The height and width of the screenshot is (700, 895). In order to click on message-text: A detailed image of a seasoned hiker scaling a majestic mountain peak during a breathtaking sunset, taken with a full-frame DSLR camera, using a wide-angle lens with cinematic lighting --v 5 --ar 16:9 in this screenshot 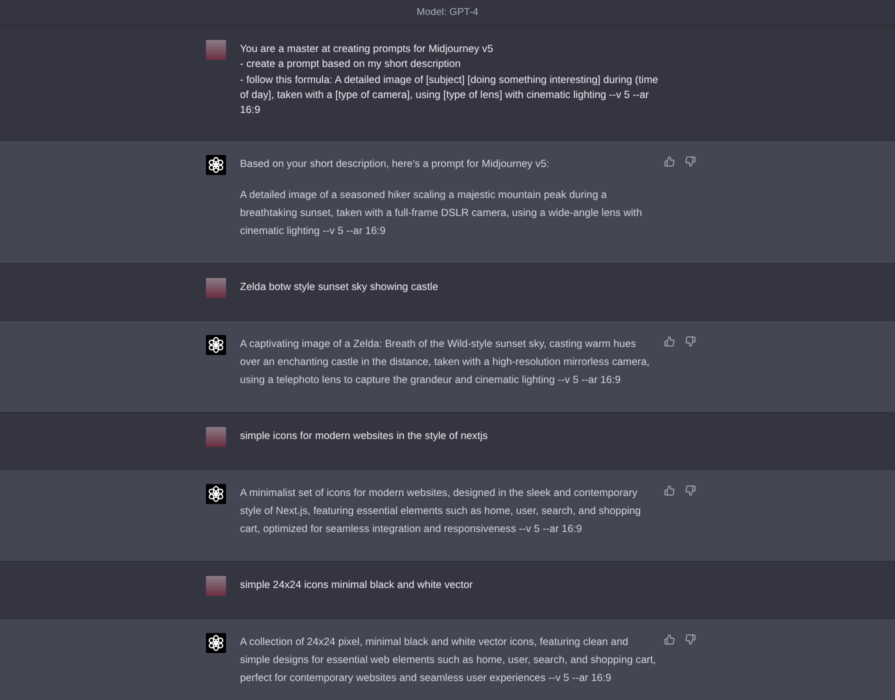, I will do `click(441, 214)`.